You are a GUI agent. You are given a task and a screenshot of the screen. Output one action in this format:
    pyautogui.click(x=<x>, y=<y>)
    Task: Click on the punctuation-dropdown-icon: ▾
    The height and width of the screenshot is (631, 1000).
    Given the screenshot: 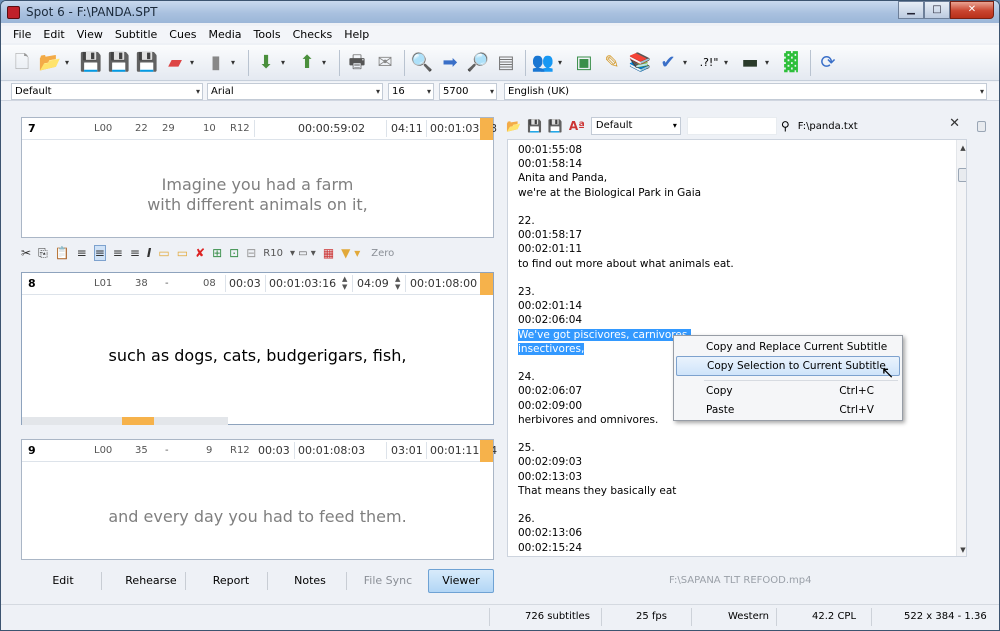 What is the action you would take?
    pyautogui.click(x=727, y=62)
    